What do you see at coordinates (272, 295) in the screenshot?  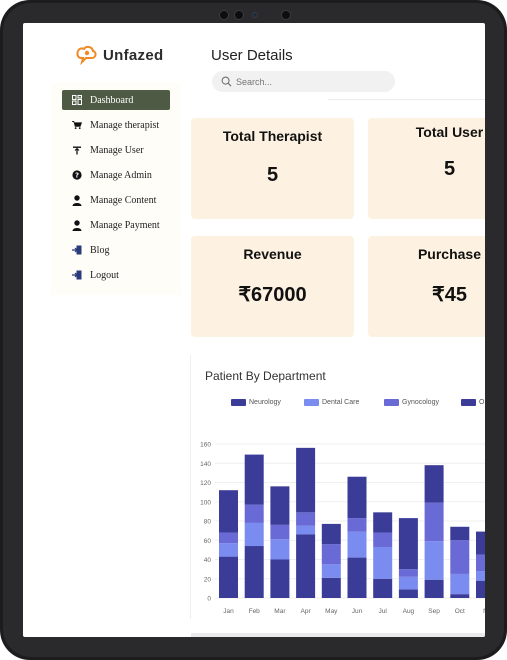 I see `card-value: ₹67000` at bounding box center [272, 295].